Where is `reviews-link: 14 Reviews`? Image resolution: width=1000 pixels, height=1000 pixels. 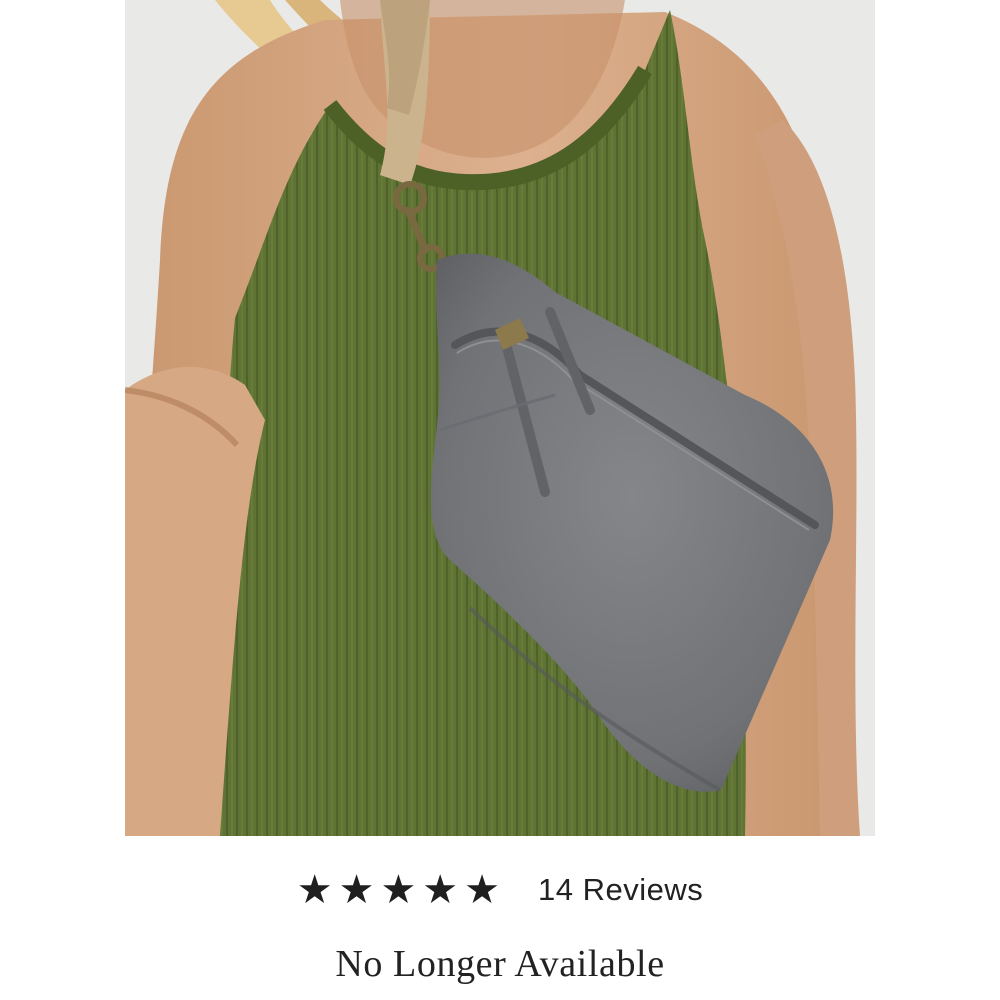 reviews-link: 14 Reviews is located at coordinates (620, 890).